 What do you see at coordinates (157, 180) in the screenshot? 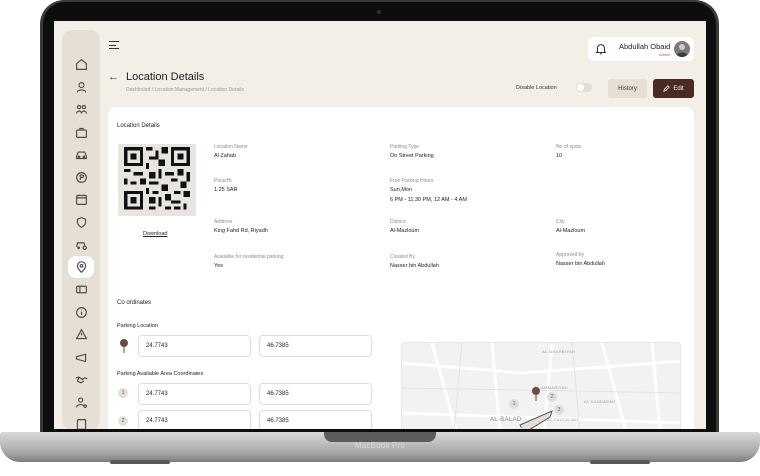
I see `qr-code` at bounding box center [157, 180].